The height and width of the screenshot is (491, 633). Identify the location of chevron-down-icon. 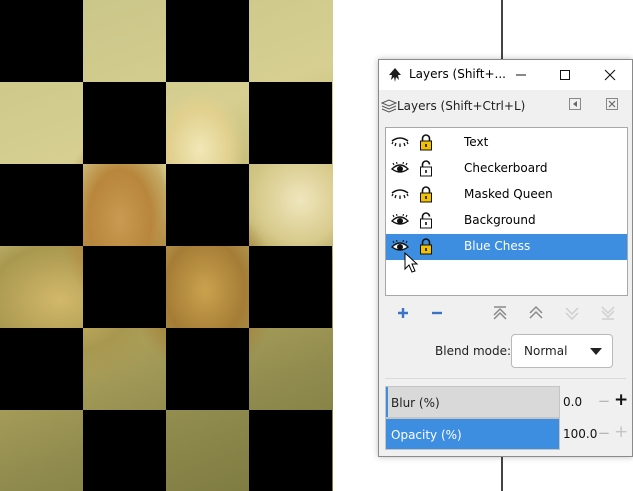
(596, 351).